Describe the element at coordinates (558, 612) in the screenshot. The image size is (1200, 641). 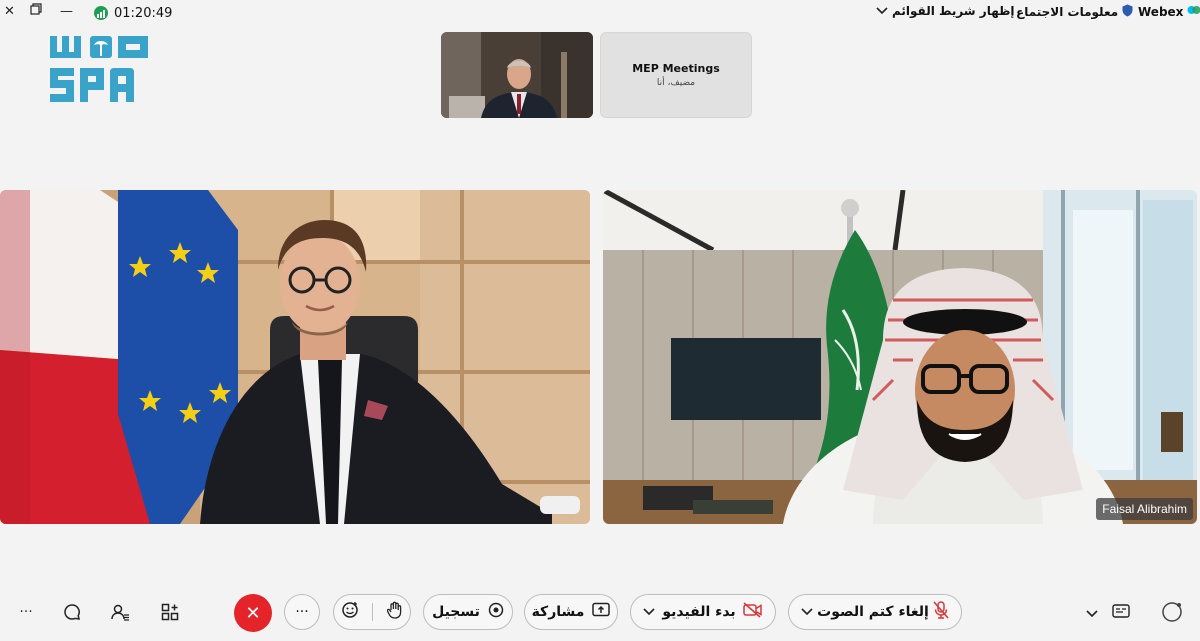
I see `share-label: مشاركة` at that location.